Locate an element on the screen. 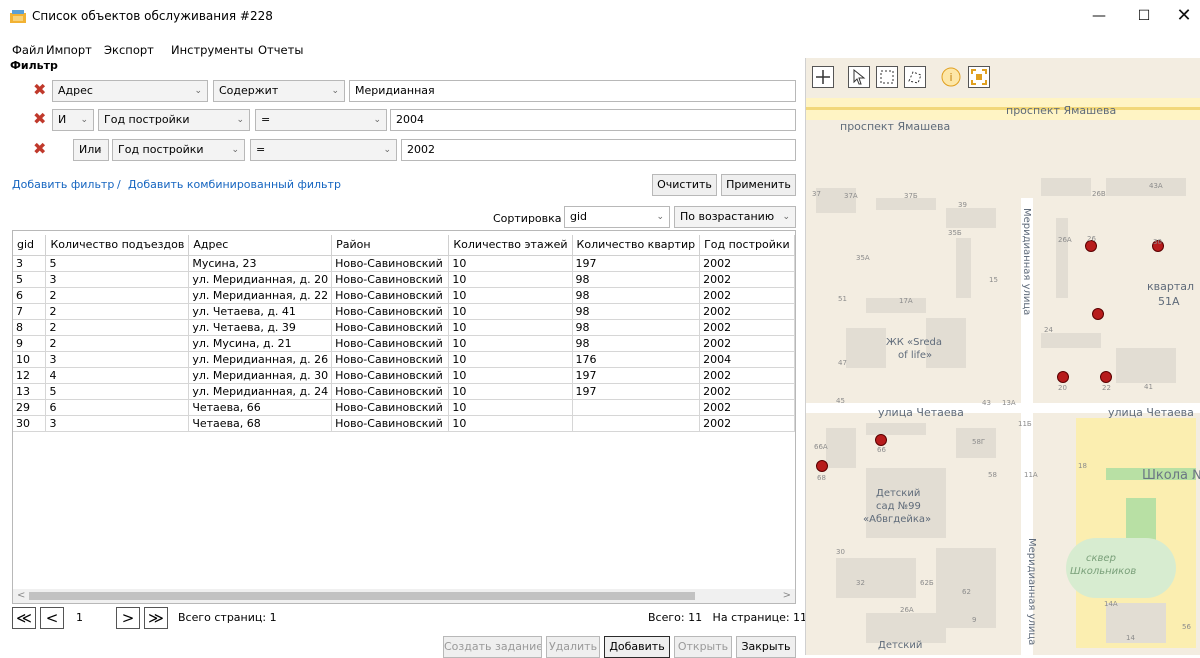  clear-button: Очистить is located at coordinates (684, 185).